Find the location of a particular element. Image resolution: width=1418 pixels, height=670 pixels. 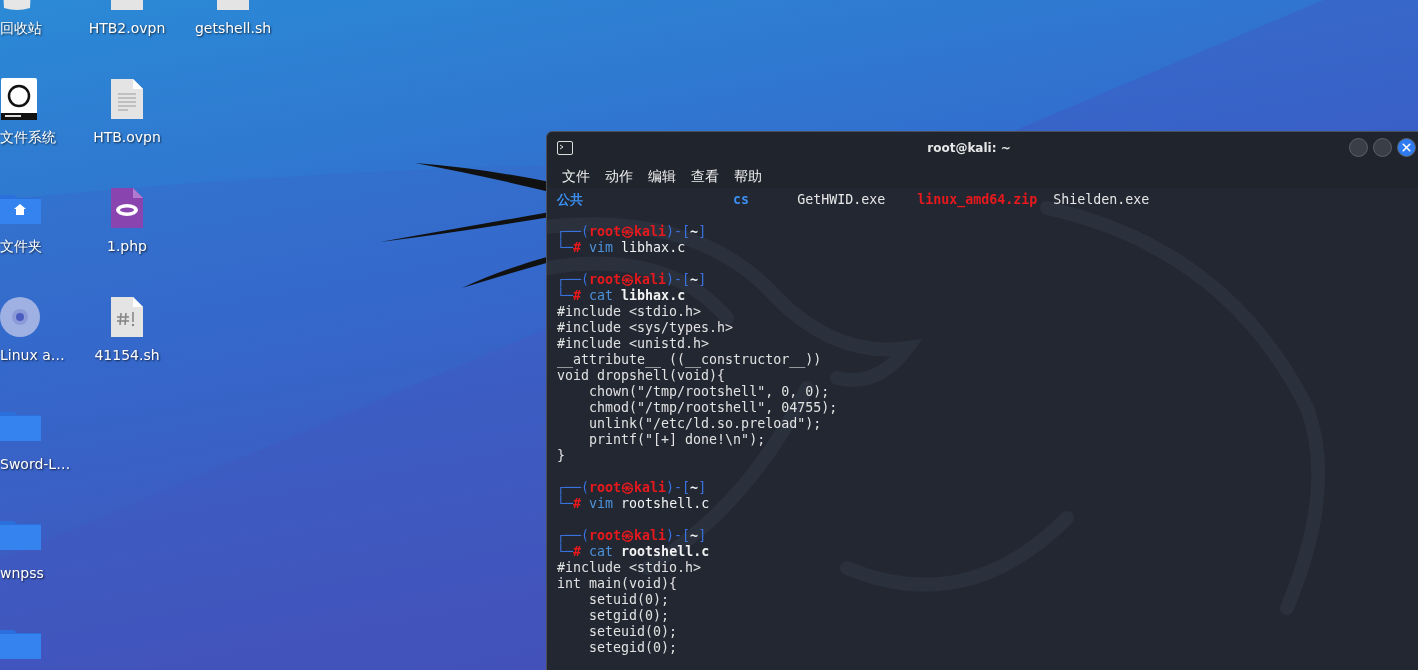

icon-label: 文件系统 is located at coordinates (28, 137).